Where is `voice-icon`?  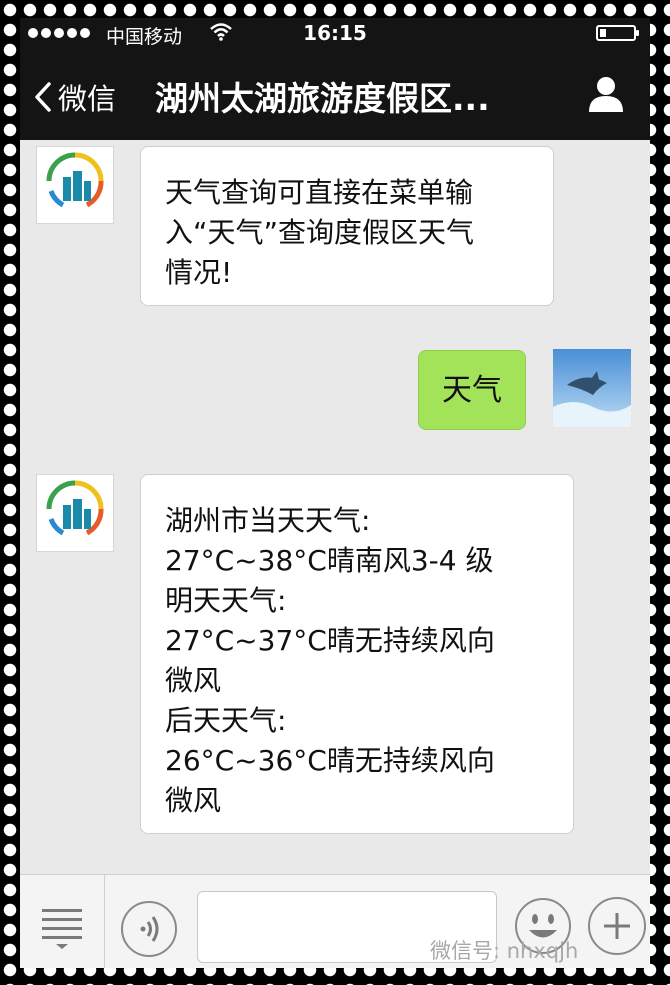
voice-icon is located at coordinates (149, 929).